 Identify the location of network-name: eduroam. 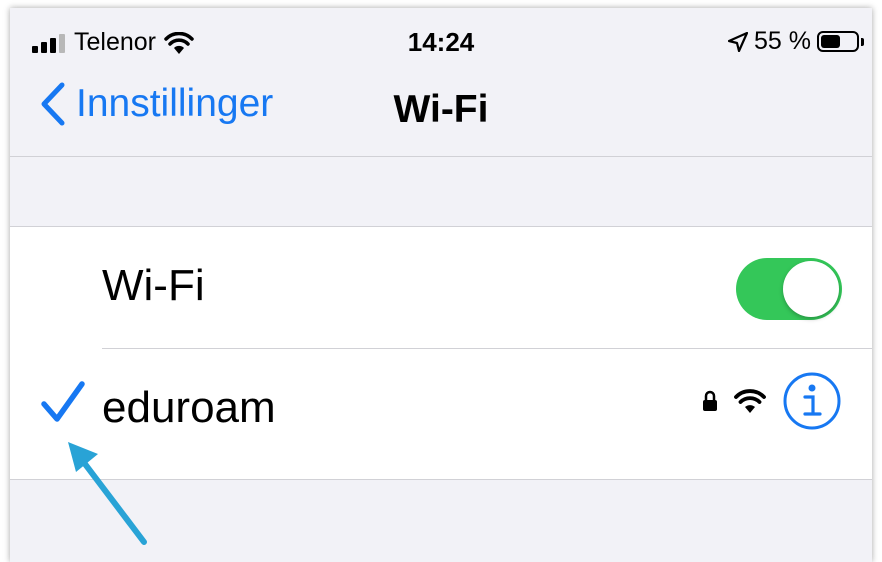
(189, 407).